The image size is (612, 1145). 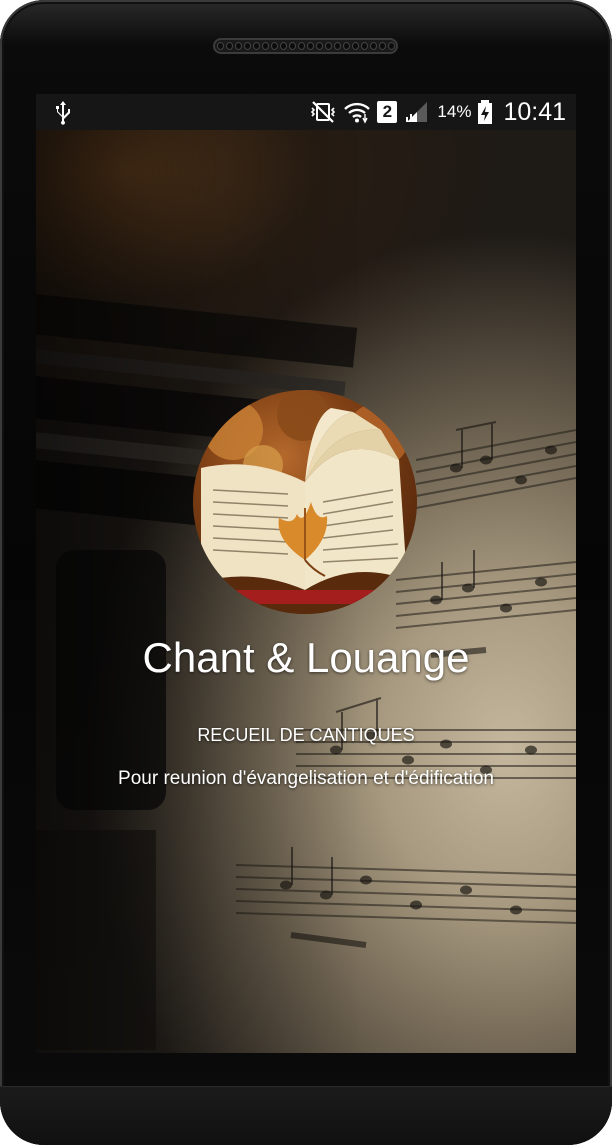 I want to click on open-book-leaf-icon, so click(x=305, y=502).